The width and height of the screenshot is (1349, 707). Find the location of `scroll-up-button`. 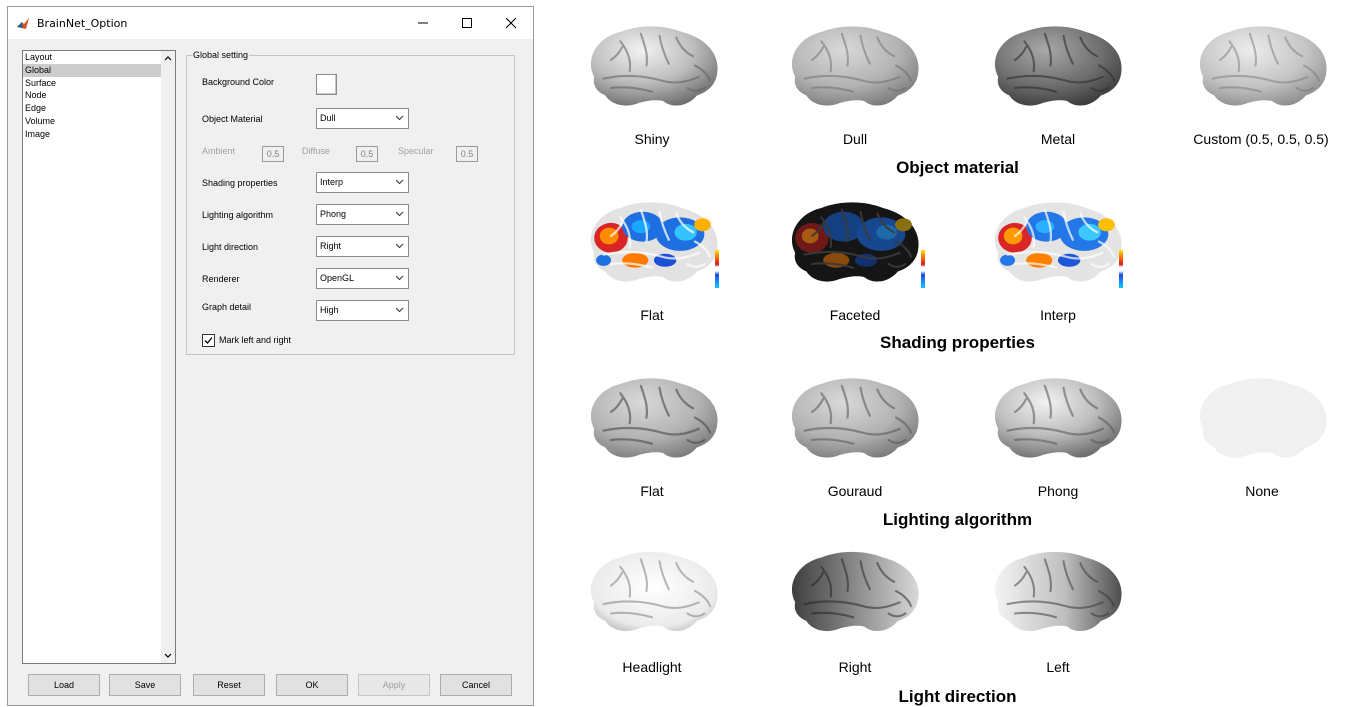

scroll-up-button is located at coordinates (168, 58).